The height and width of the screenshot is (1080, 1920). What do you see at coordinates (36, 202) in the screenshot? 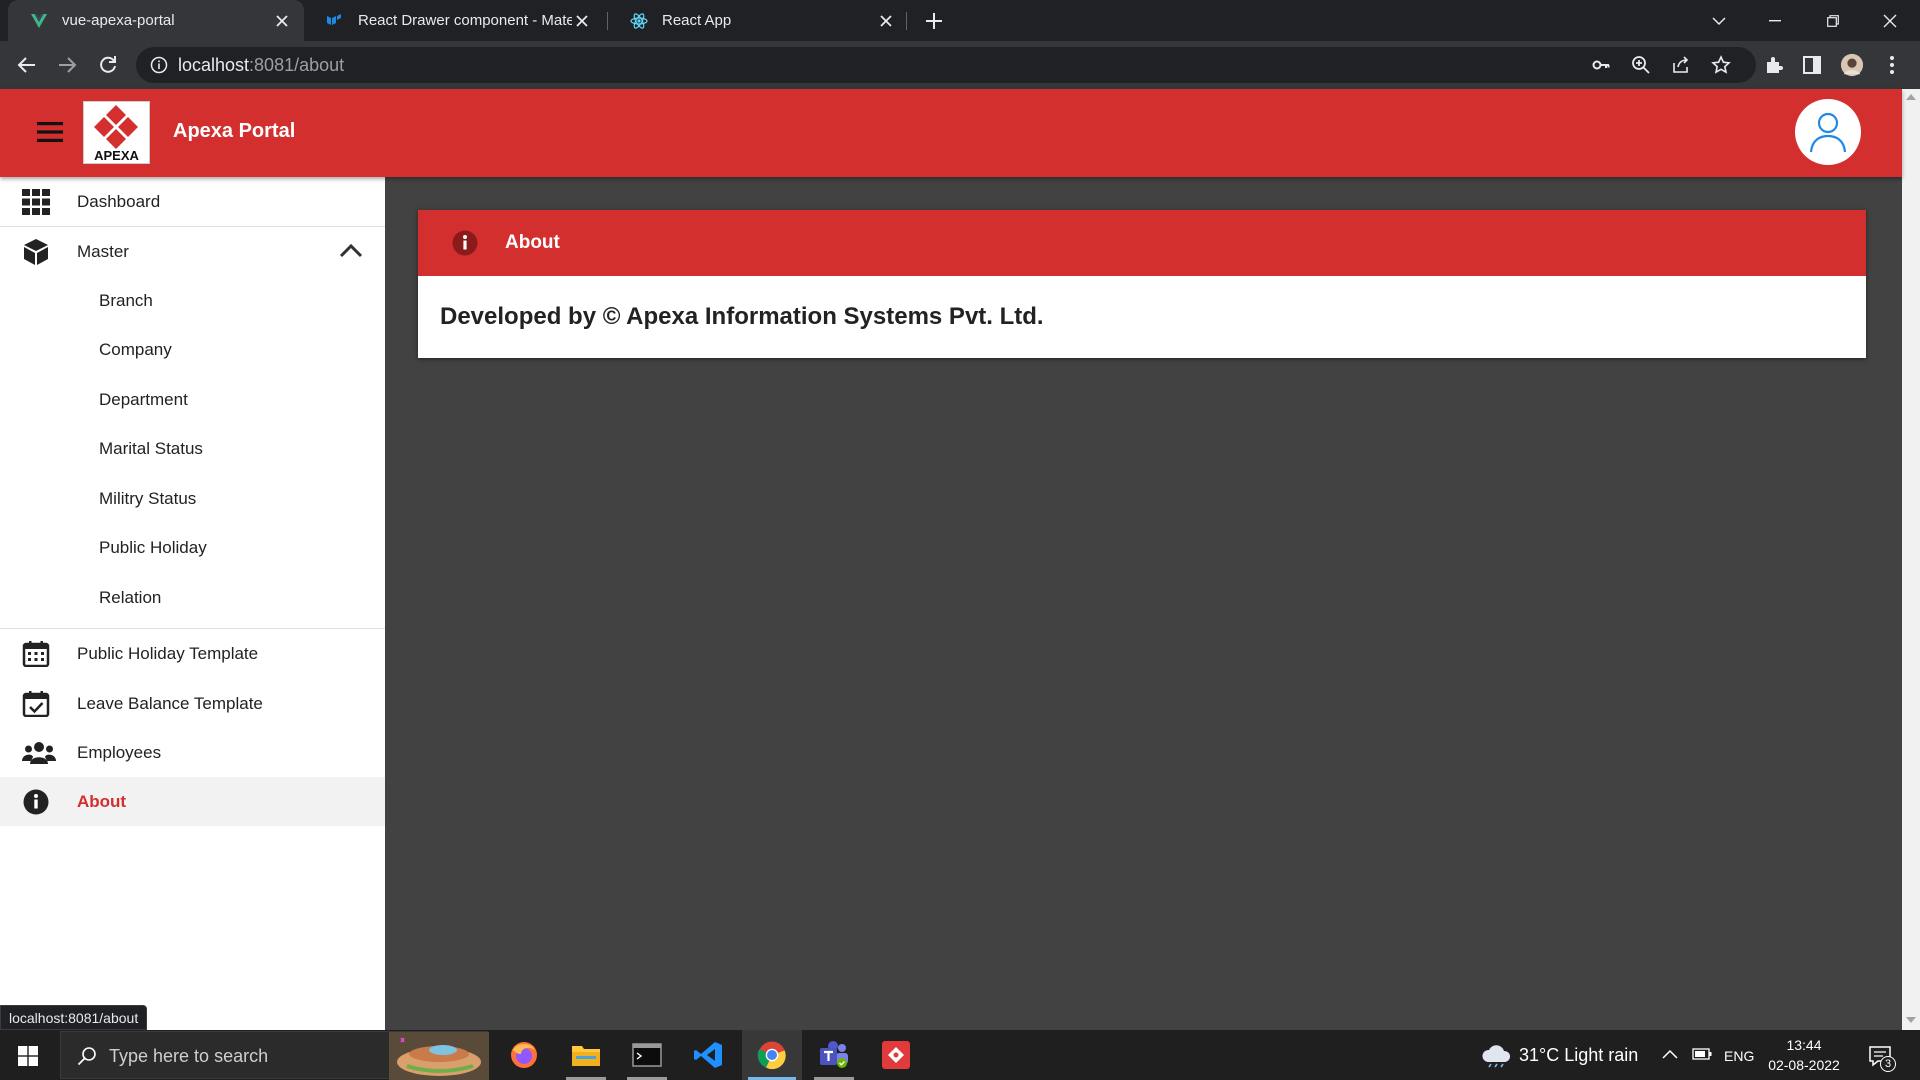
I see `grid-icon` at bounding box center [36, 202].